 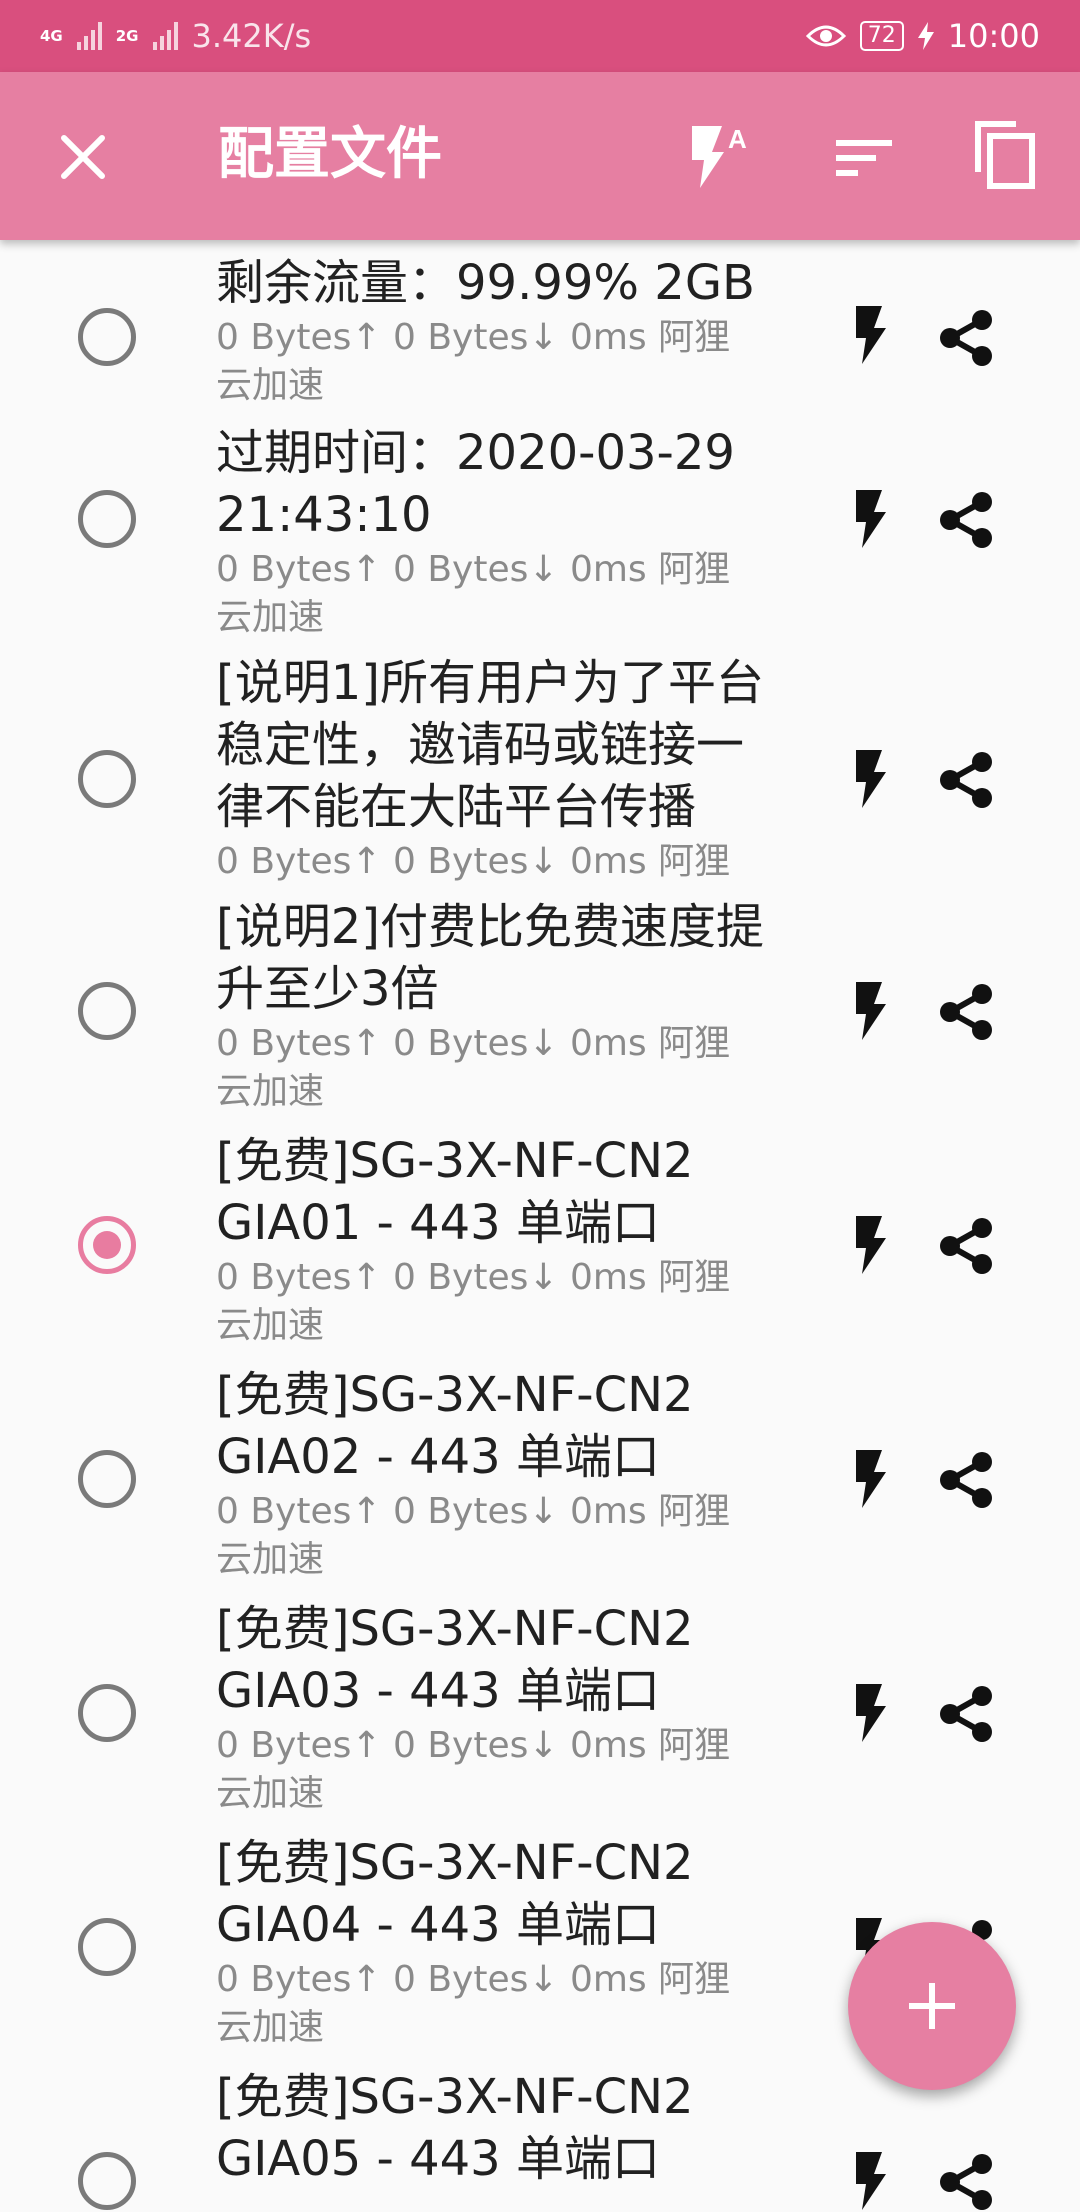 I want to click on profile-name: [免费]SG-3X-NF-CN2 GIA01 - 443 单端口, so click(x=455, y=1192).